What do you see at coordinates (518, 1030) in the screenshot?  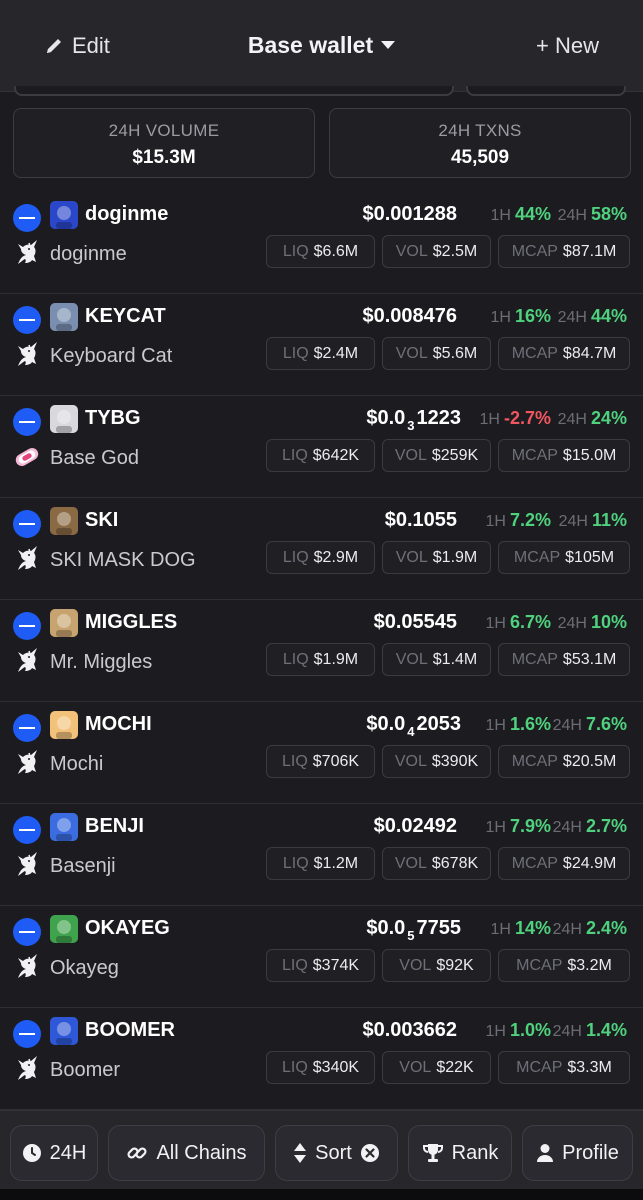 I see `change-1h: 1H 1.0%` at bounding box center [518, 1030].